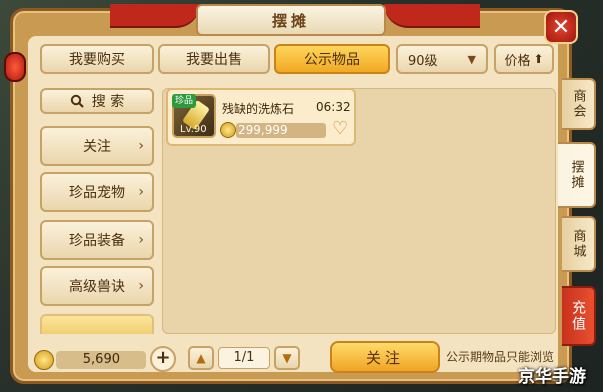 The width and height of the screenshot is (603, 392). What do you see at coordinates (333, 107) in the screenshot?
I see `item-time-remaining: 06:32` at bounding box center [333, 107].